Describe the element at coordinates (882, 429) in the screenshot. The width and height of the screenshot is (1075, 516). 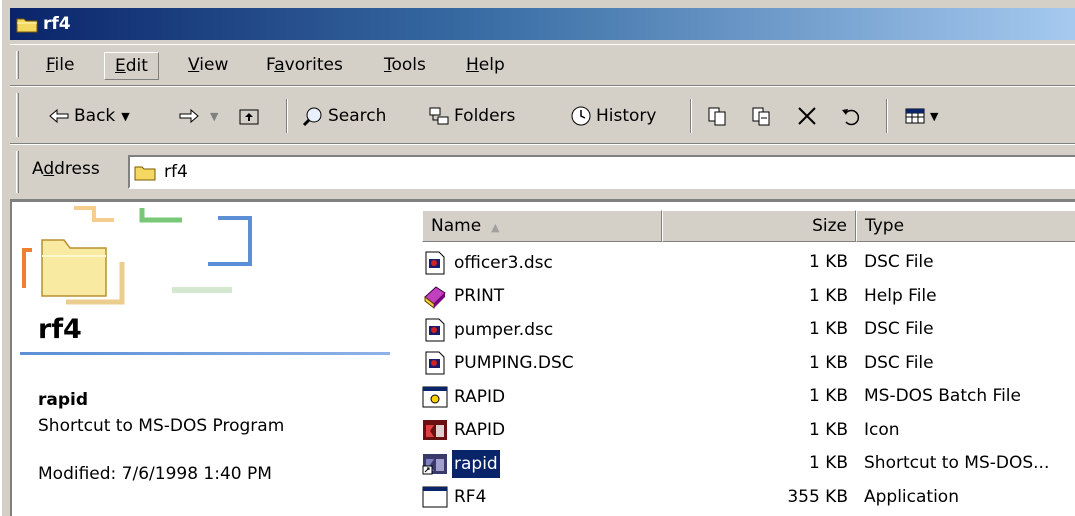
I see `file-type: Icon` at that location.